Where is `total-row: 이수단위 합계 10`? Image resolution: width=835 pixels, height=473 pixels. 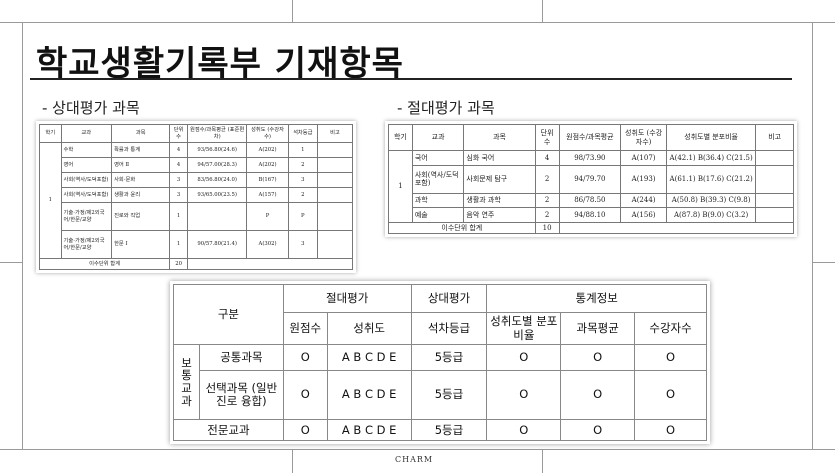 total-row: 이수단위 합계 10 is located at coordinates (591, 228).